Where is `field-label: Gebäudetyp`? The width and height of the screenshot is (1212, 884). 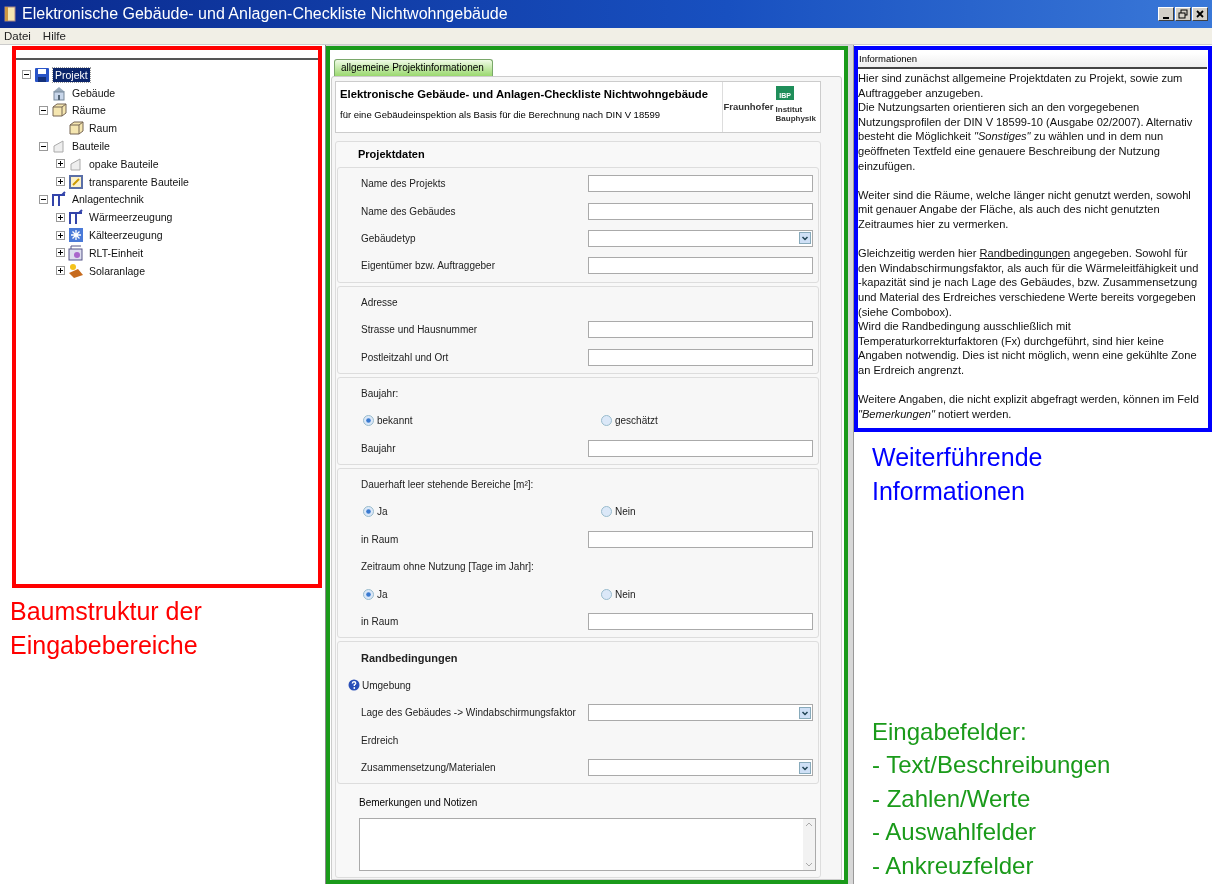 field-label: Gebäudetyp is located at coordinates (388, 238).